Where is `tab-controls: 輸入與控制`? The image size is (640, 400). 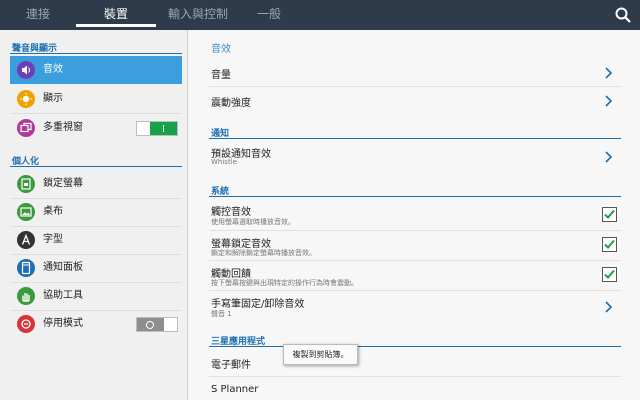
tab-controls: 輸入與控制 is located at coordinates (198, 15).